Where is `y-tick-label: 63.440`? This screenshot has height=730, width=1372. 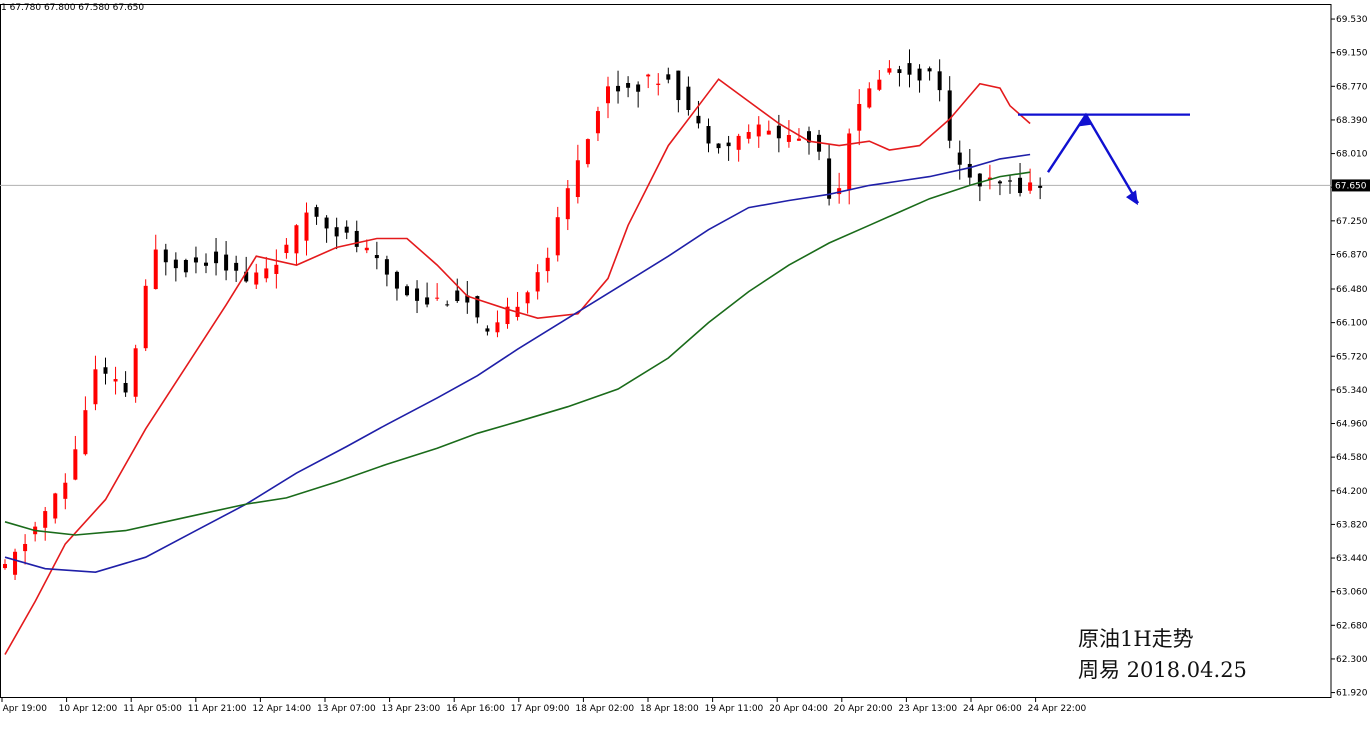 y-tick-label: 63.440 is located at coordinates (1352, 559).